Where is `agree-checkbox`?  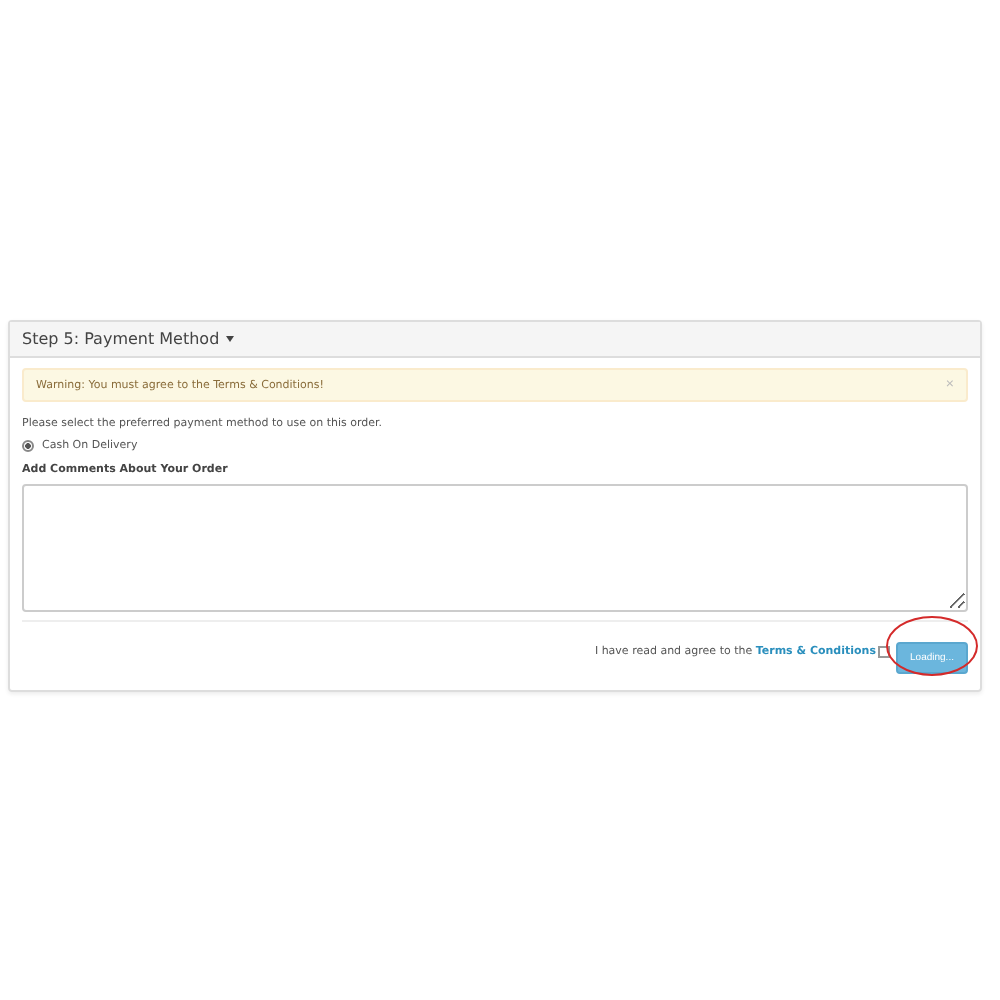 agree-checkbox is located at coordinates (884, 652).